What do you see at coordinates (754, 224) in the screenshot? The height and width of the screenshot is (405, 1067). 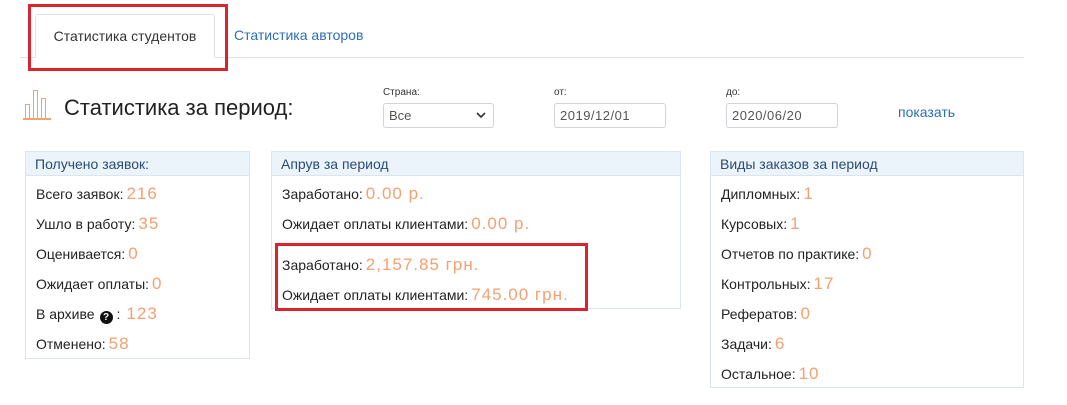 I see `course-label: Курсовых:` at bounding box center [754, 224].